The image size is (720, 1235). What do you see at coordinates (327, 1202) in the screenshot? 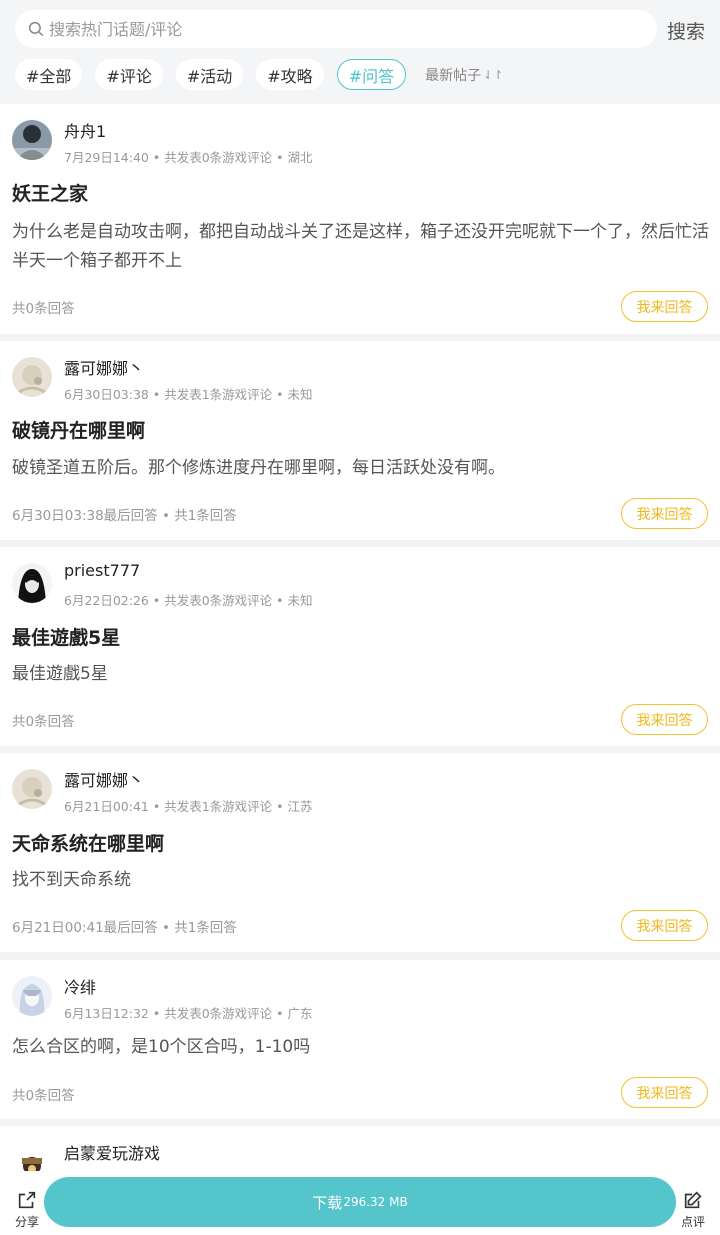
I see `download-label: 下载` at bounding box center [327, 1202].